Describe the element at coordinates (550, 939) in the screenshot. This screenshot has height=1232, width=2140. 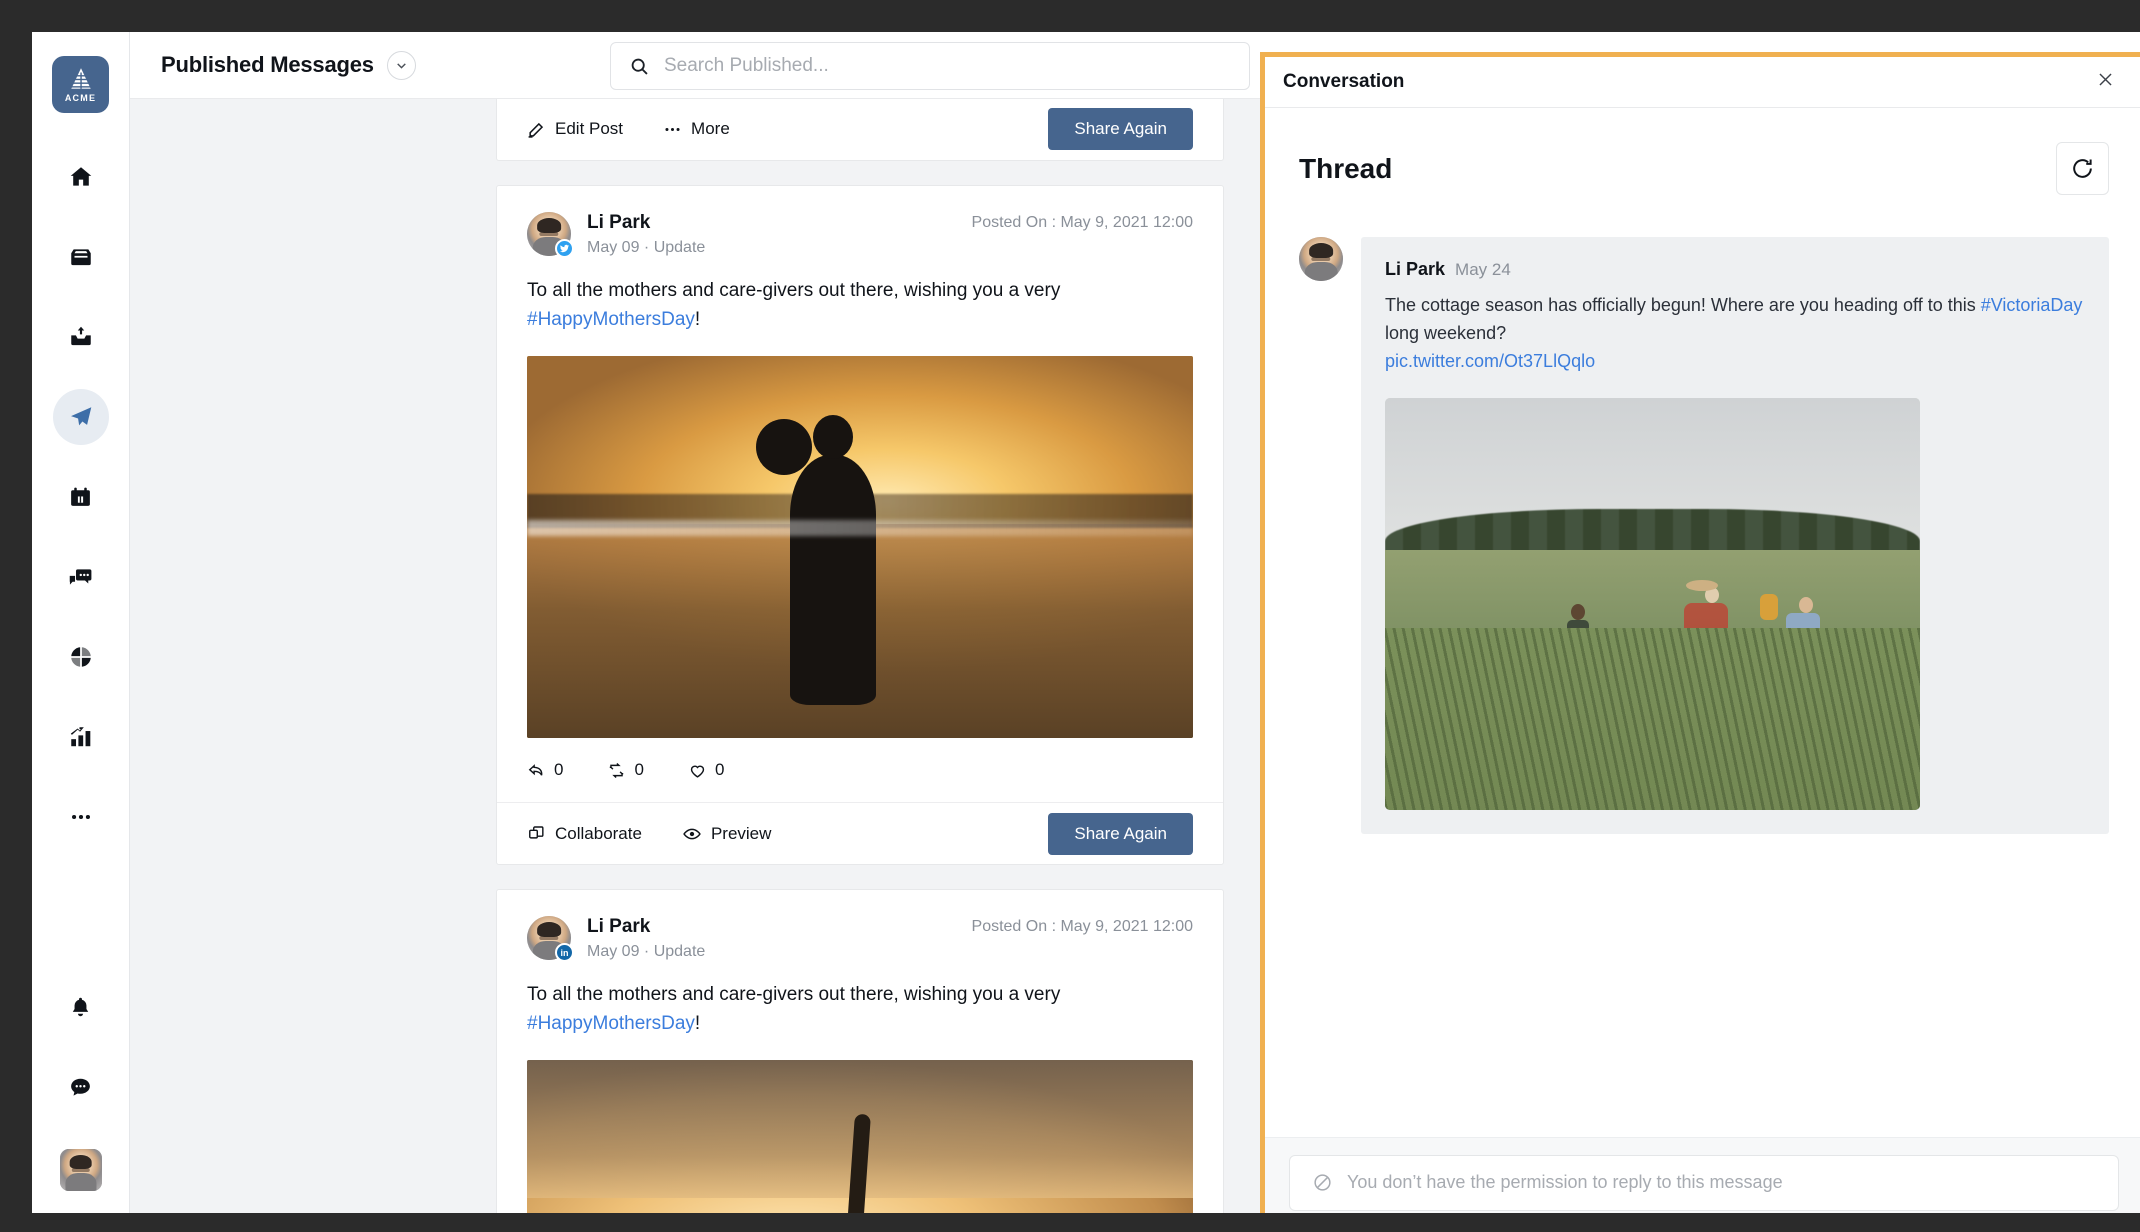
I see `post-avatar-wrap: in` at that location.